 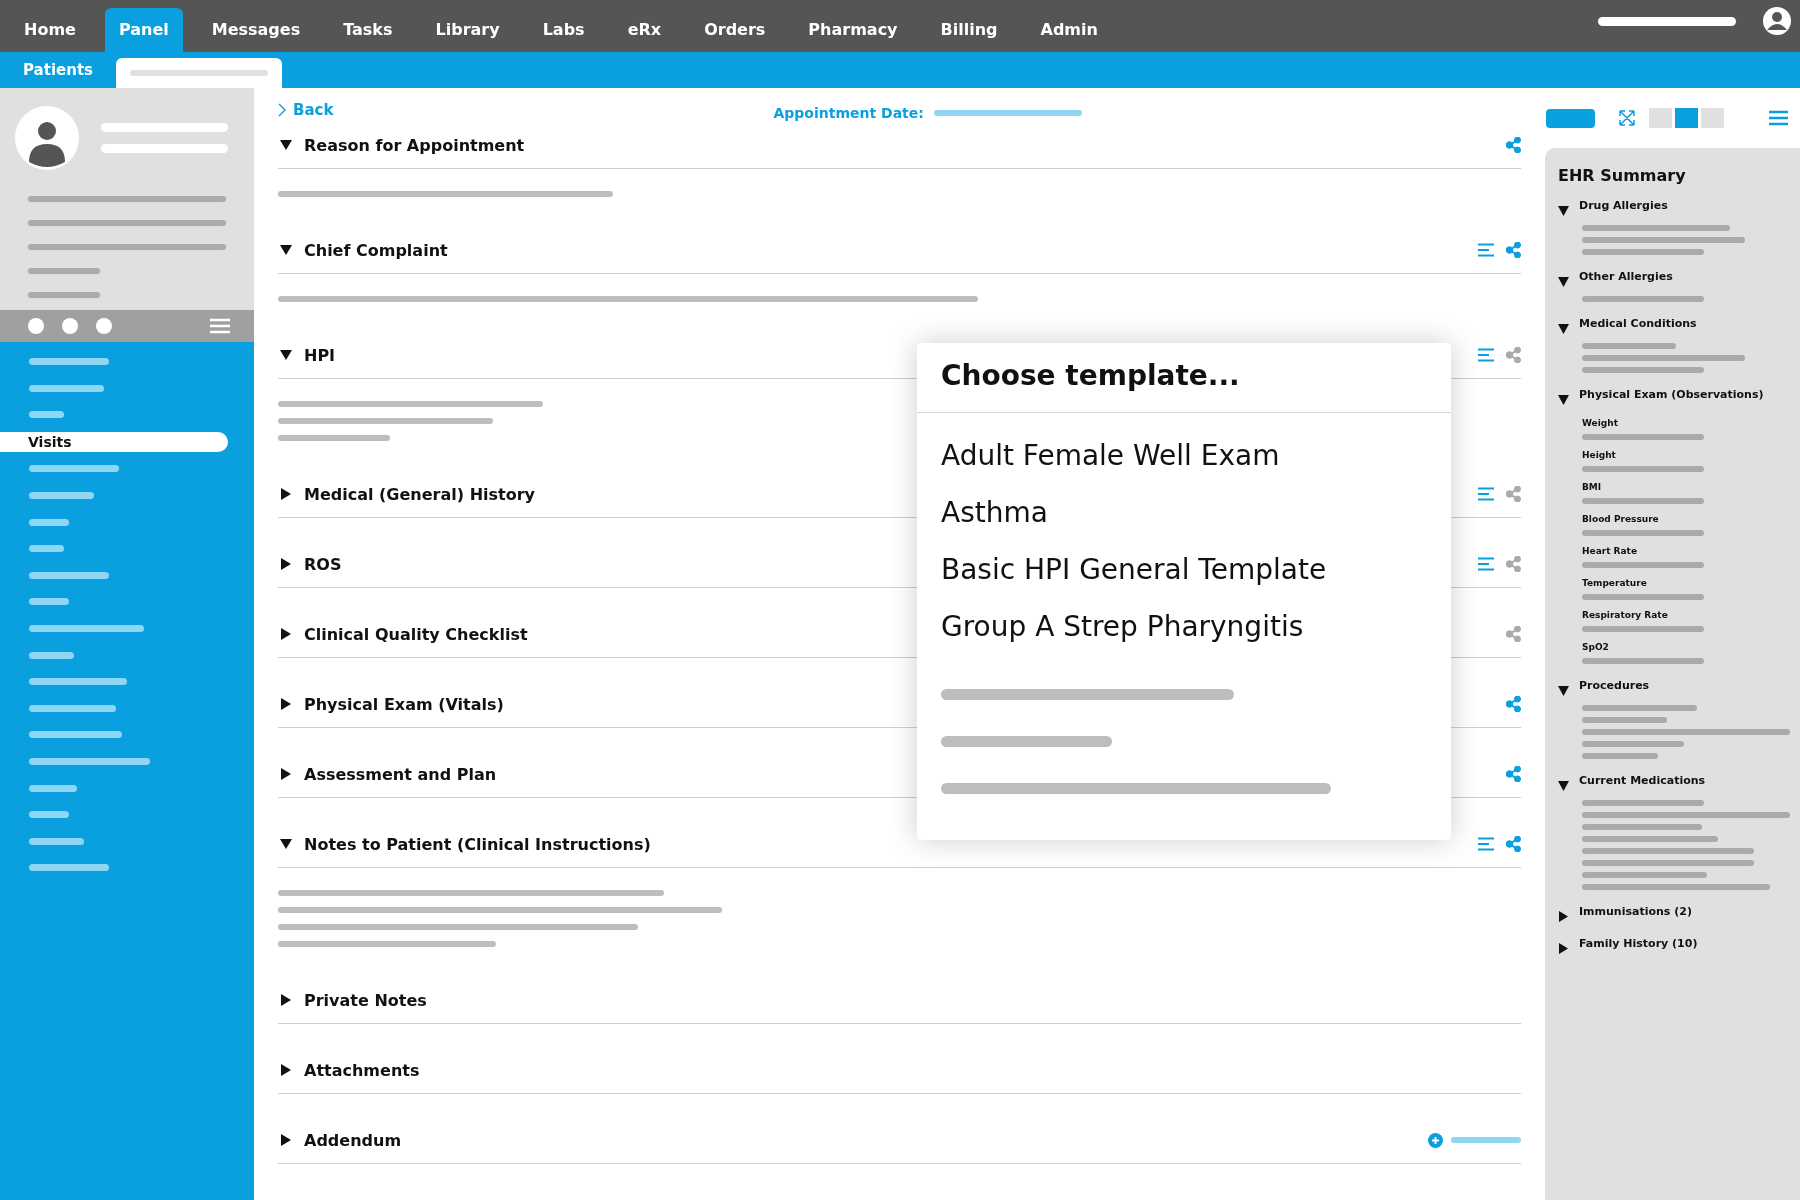 I want to click on section-title: Addendum, so click(x=353, y=1140).